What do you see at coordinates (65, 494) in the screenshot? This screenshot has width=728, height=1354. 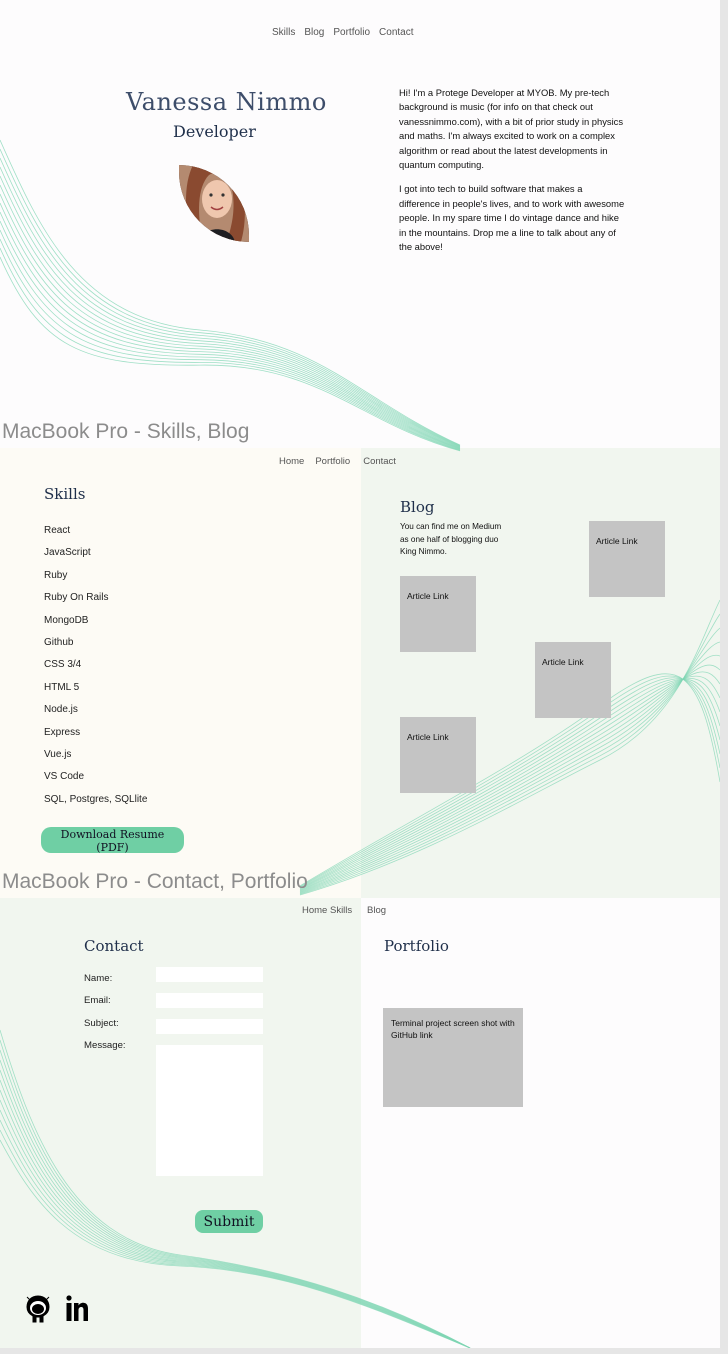 I see `skills-heading: Skills` at bounding box center [65, 494].